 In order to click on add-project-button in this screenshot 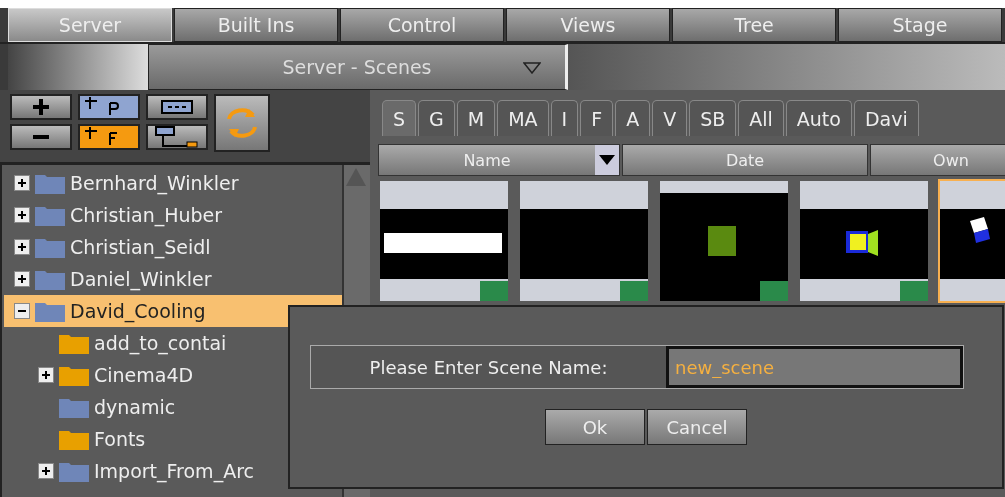, I will do `click(109, 107)`.